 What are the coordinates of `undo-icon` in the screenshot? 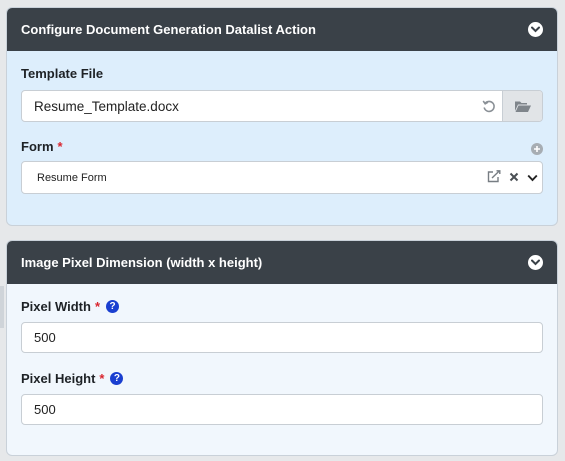 It's located at (489, 106).